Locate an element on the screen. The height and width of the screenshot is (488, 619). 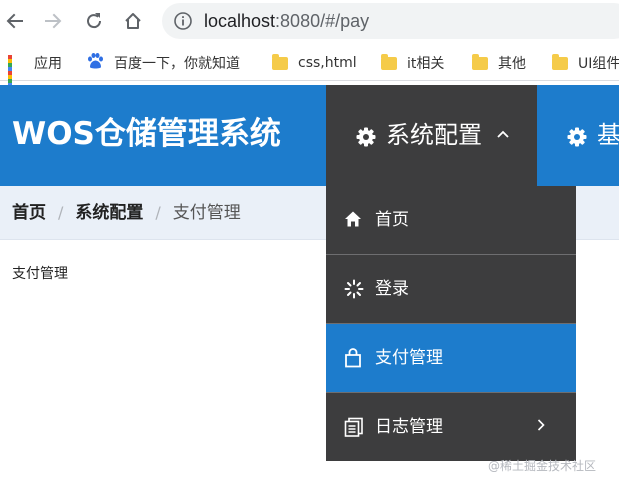
dropdown-item-label: 登录 is located at coordinates (392, 289).